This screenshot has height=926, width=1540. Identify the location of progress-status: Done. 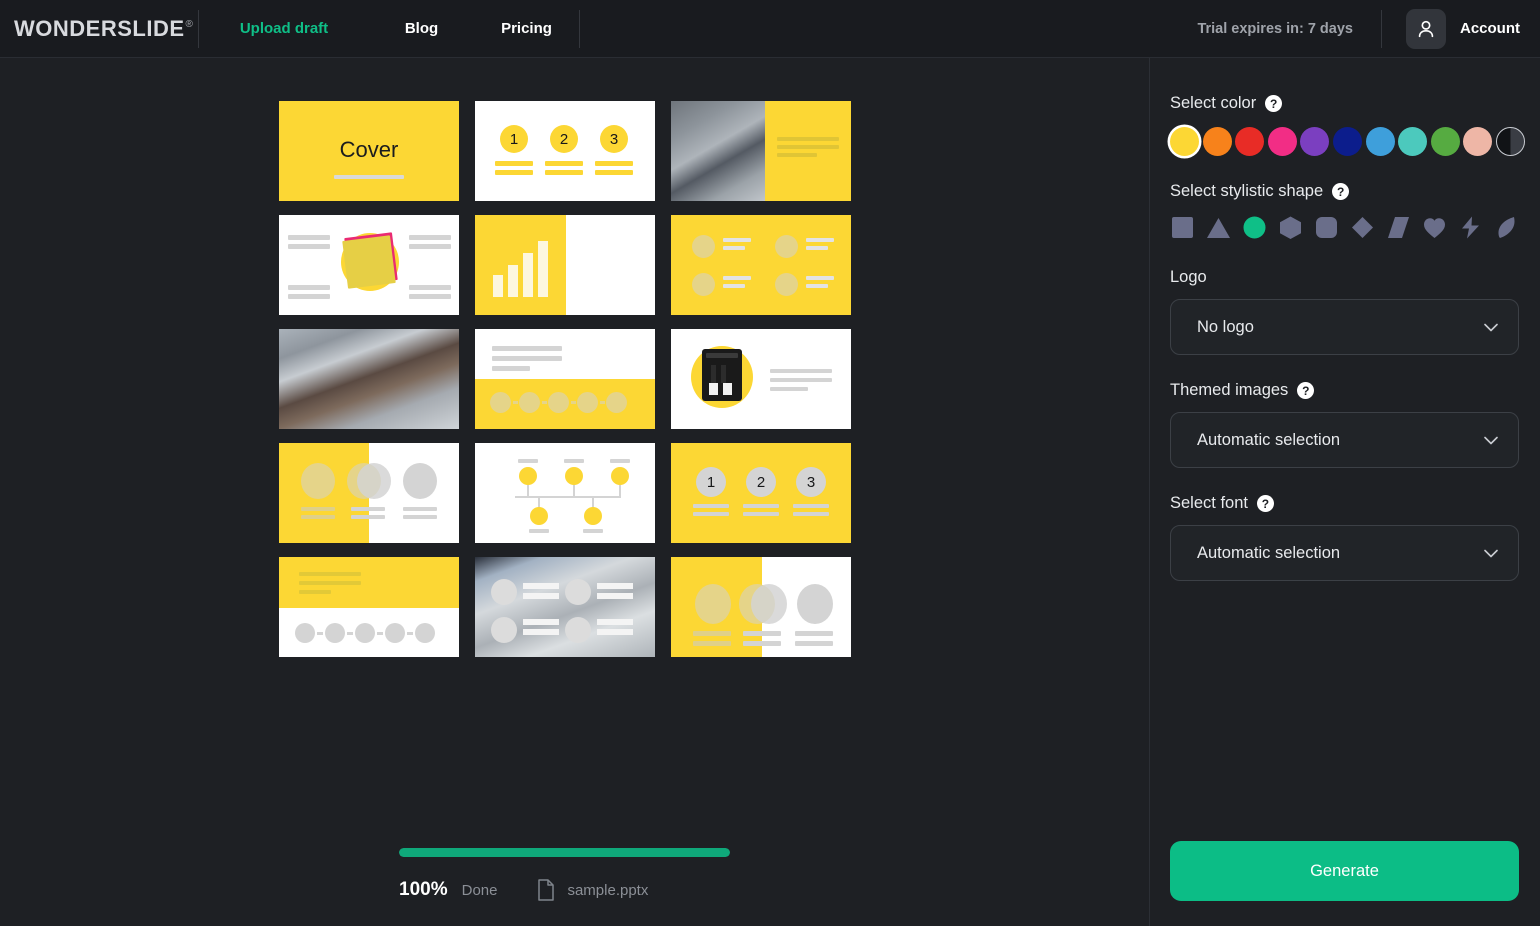
(479, 890).